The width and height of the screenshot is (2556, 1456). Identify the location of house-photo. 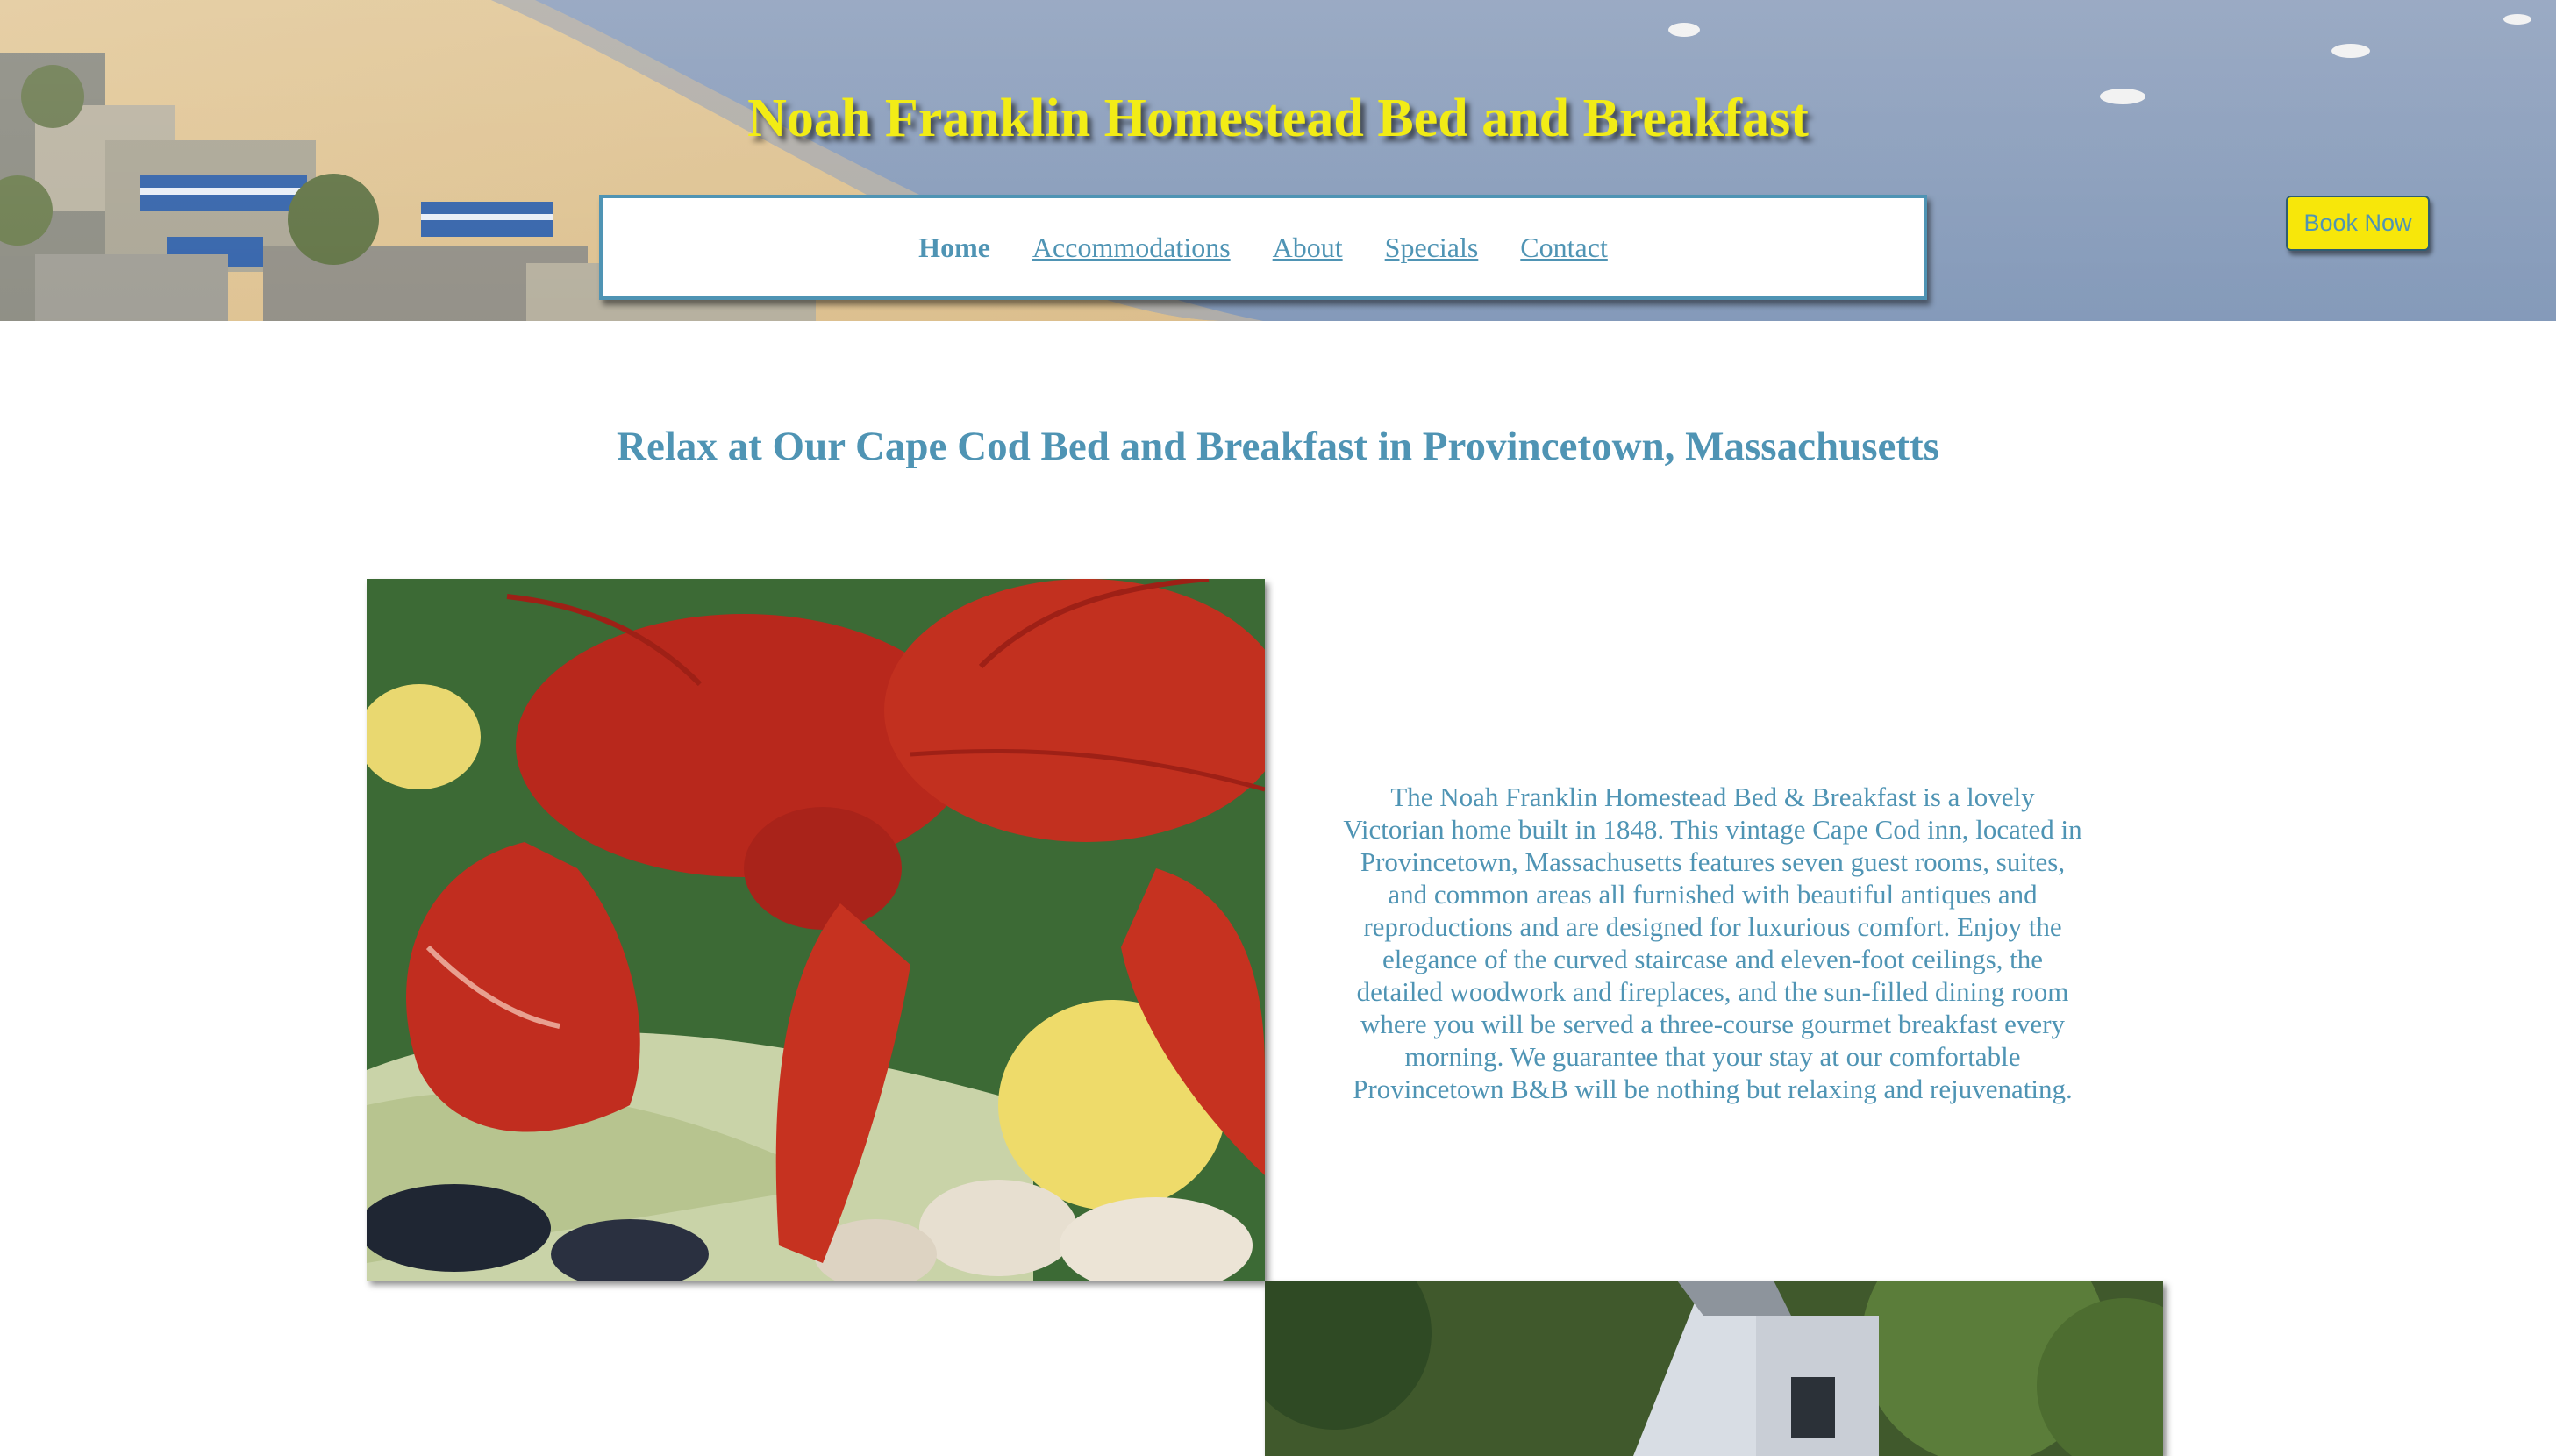
(1714, 1368).